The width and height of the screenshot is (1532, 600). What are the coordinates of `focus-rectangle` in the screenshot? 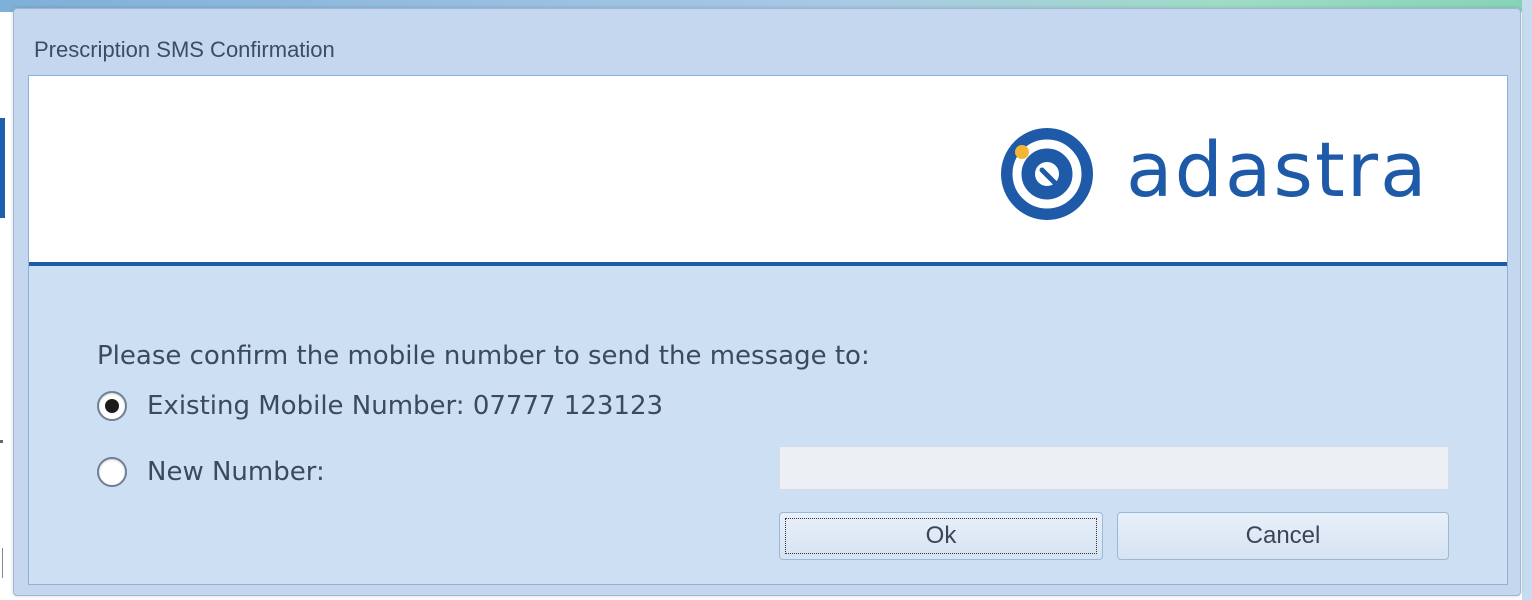 It's located at (941, 536).